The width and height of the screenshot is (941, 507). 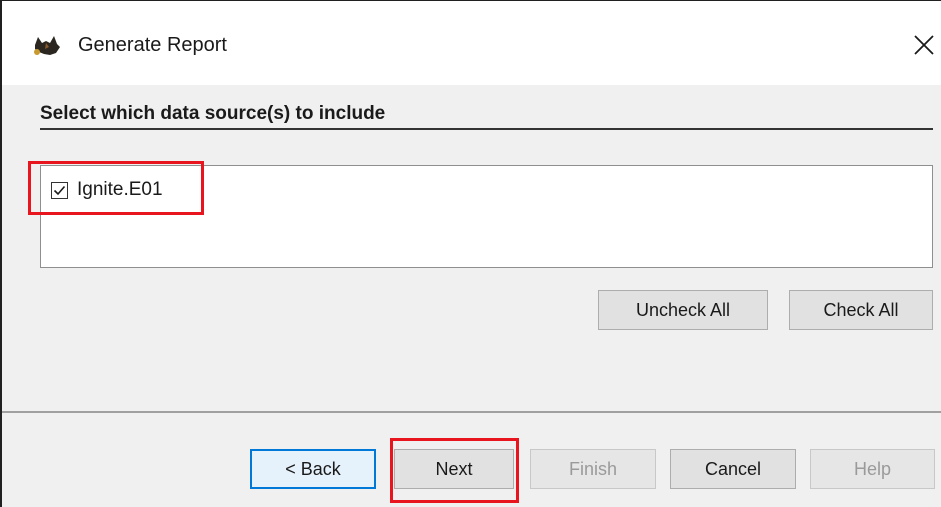 I want to click on data-source-checkbox, so click(x=59, y=190).